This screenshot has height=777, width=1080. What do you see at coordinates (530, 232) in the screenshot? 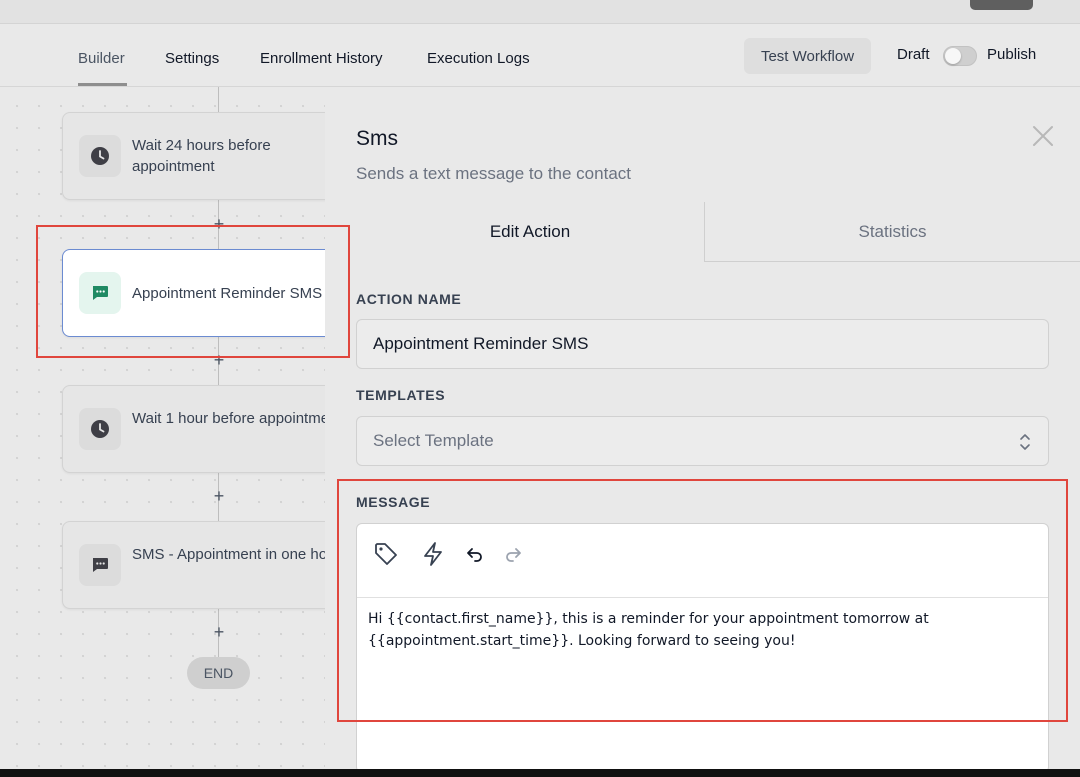
I see `tab-edit-action: Edit Action` at bounding box center [530, 232].